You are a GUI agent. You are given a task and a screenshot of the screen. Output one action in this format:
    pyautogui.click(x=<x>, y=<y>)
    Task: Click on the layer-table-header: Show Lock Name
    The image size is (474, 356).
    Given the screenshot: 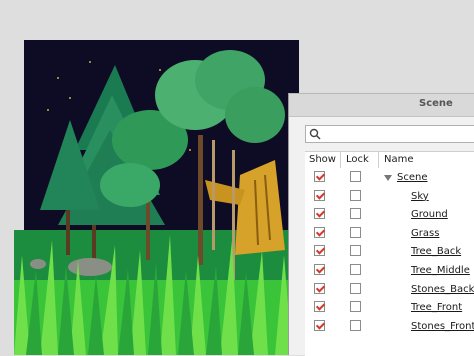 What is the action you would take?
    pyautogui.click(x=389, y=160)
    